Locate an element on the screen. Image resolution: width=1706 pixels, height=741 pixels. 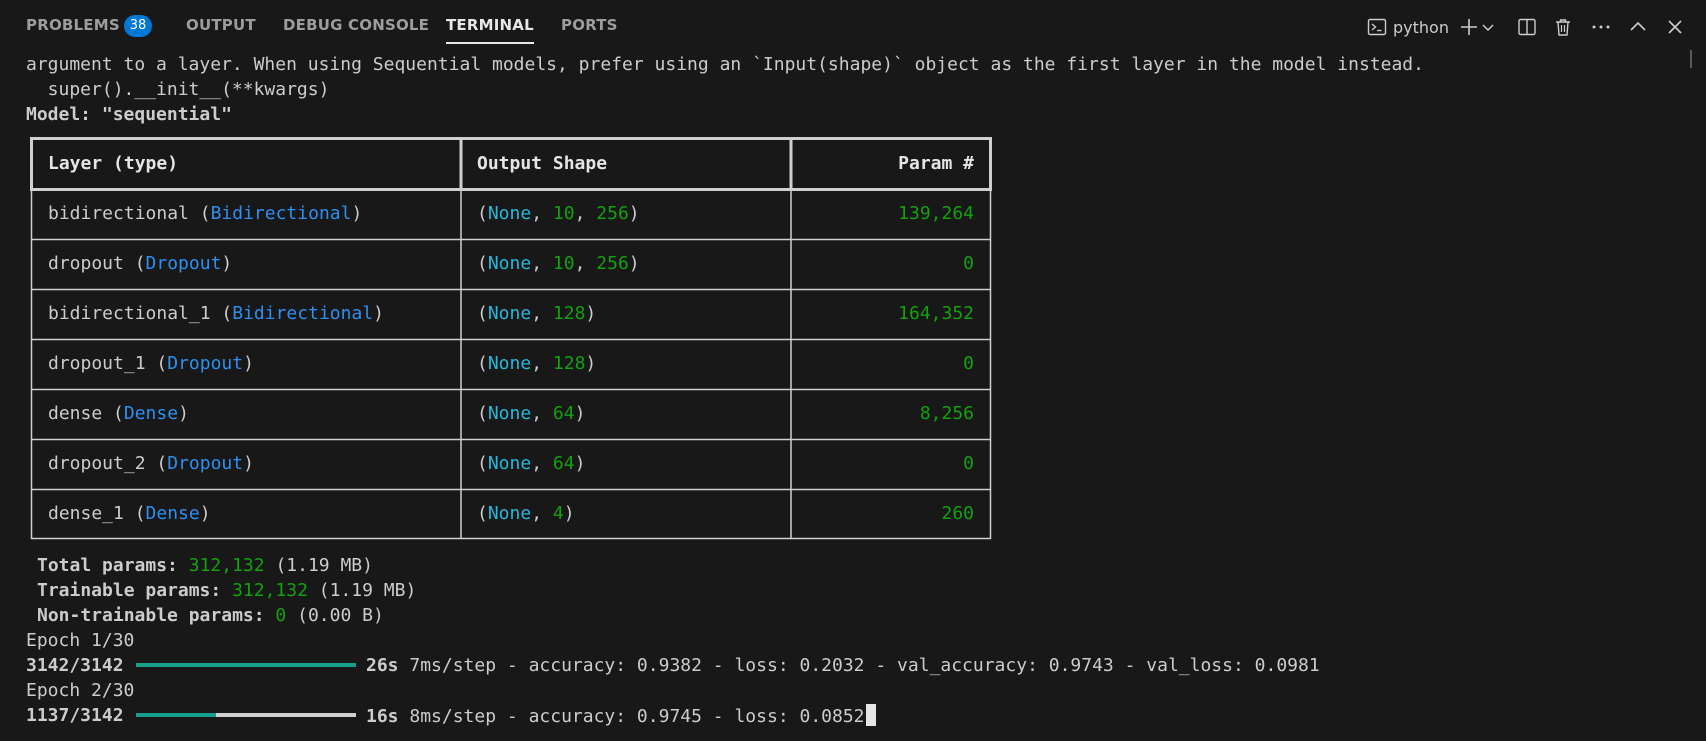
param-count-cell: 260 is located at coordinates (957, 513).